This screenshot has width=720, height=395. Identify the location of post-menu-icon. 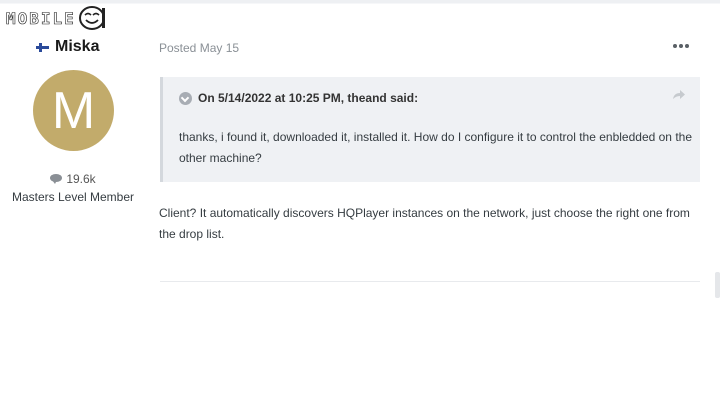
(682, 46).